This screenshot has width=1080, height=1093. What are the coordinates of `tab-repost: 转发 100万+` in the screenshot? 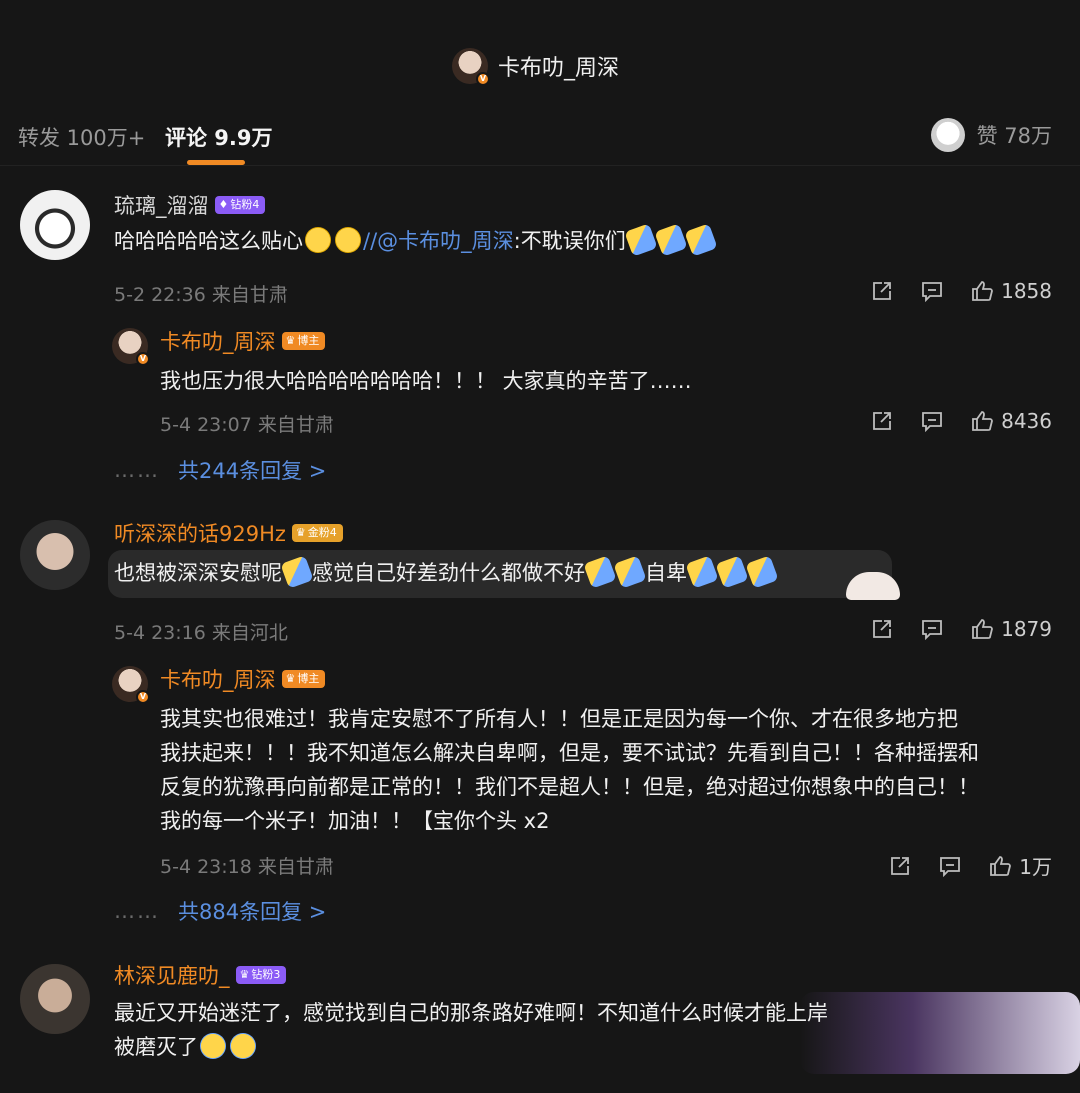 It's located at (81, 137).